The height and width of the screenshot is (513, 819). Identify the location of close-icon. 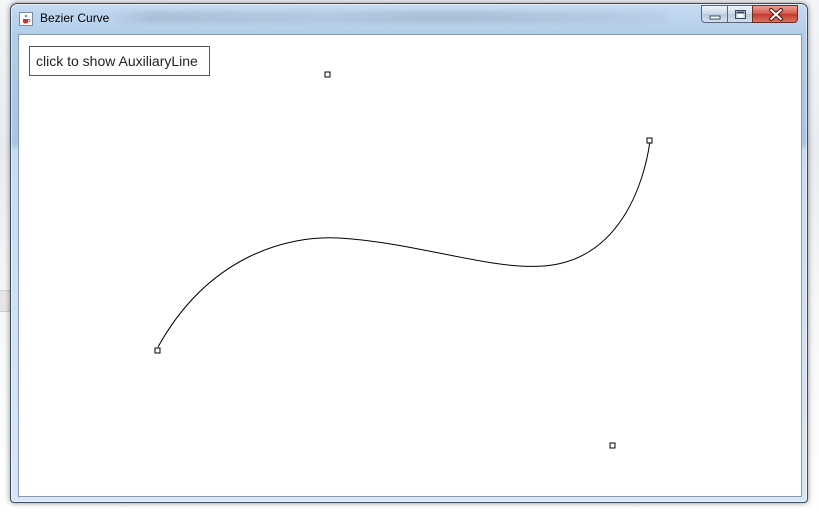
(776, 14).